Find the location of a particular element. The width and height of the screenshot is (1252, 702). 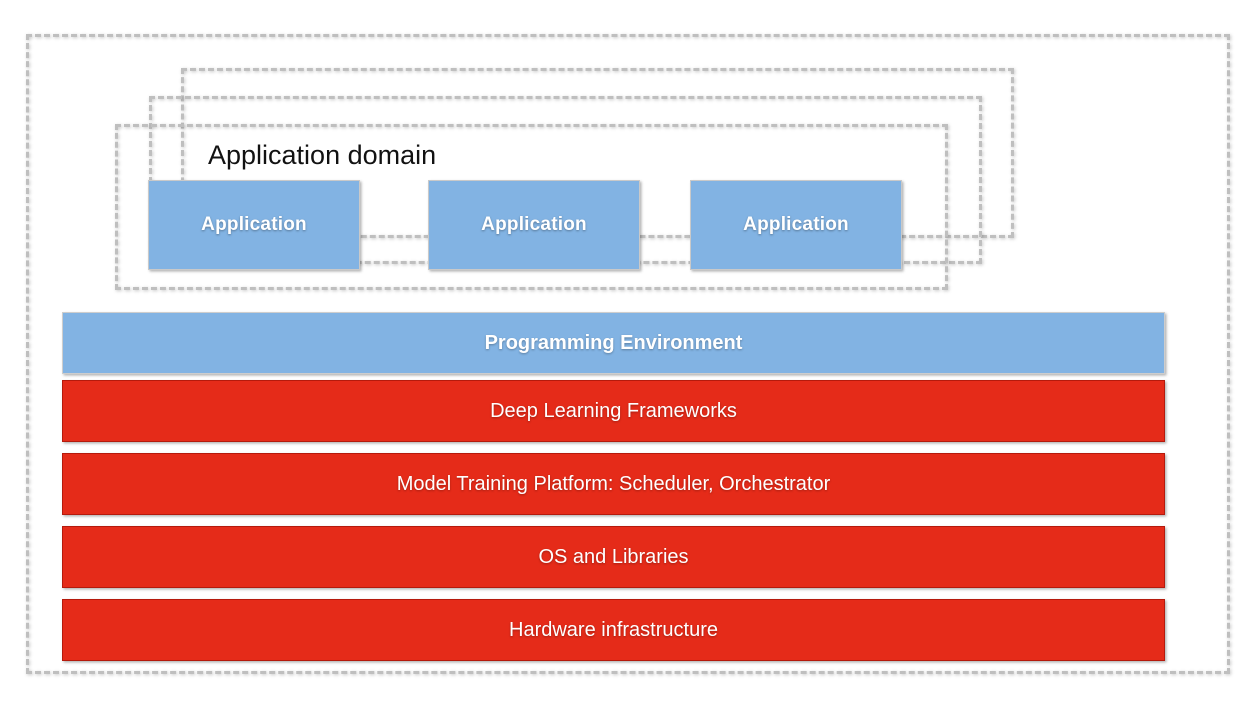

application-domain-title: Application domain is located at coordinates (322, 155).